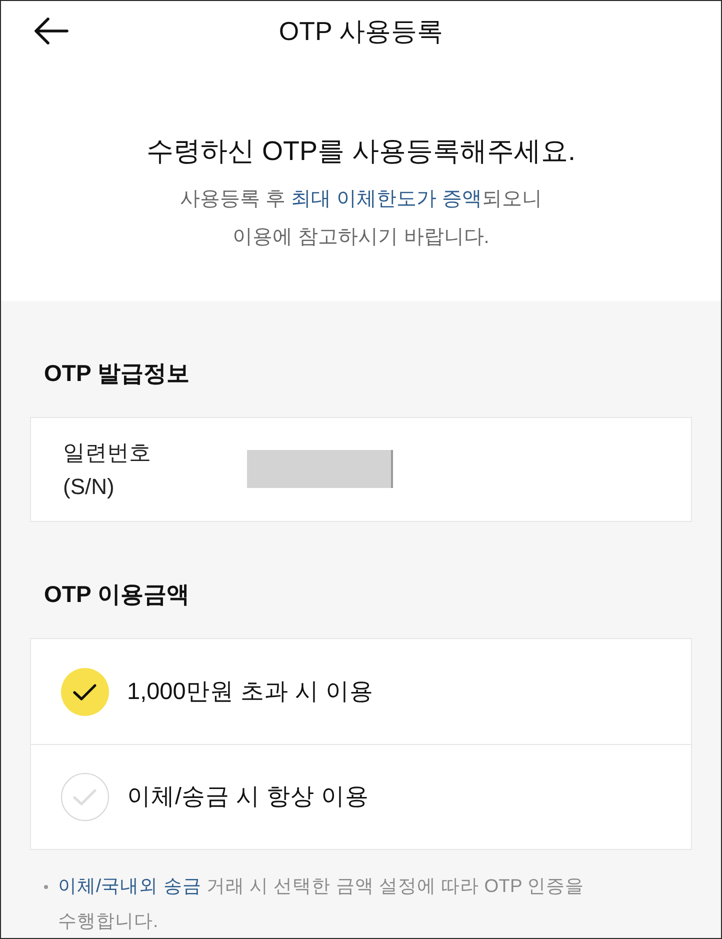  Describe the element at coordinates (321, 903) in the screenshot. I see `note-text: 이체/국내외 송금 거래 시 선택한 금액 설정에 따라 OTP 인증을 수행합니다.` at that location.